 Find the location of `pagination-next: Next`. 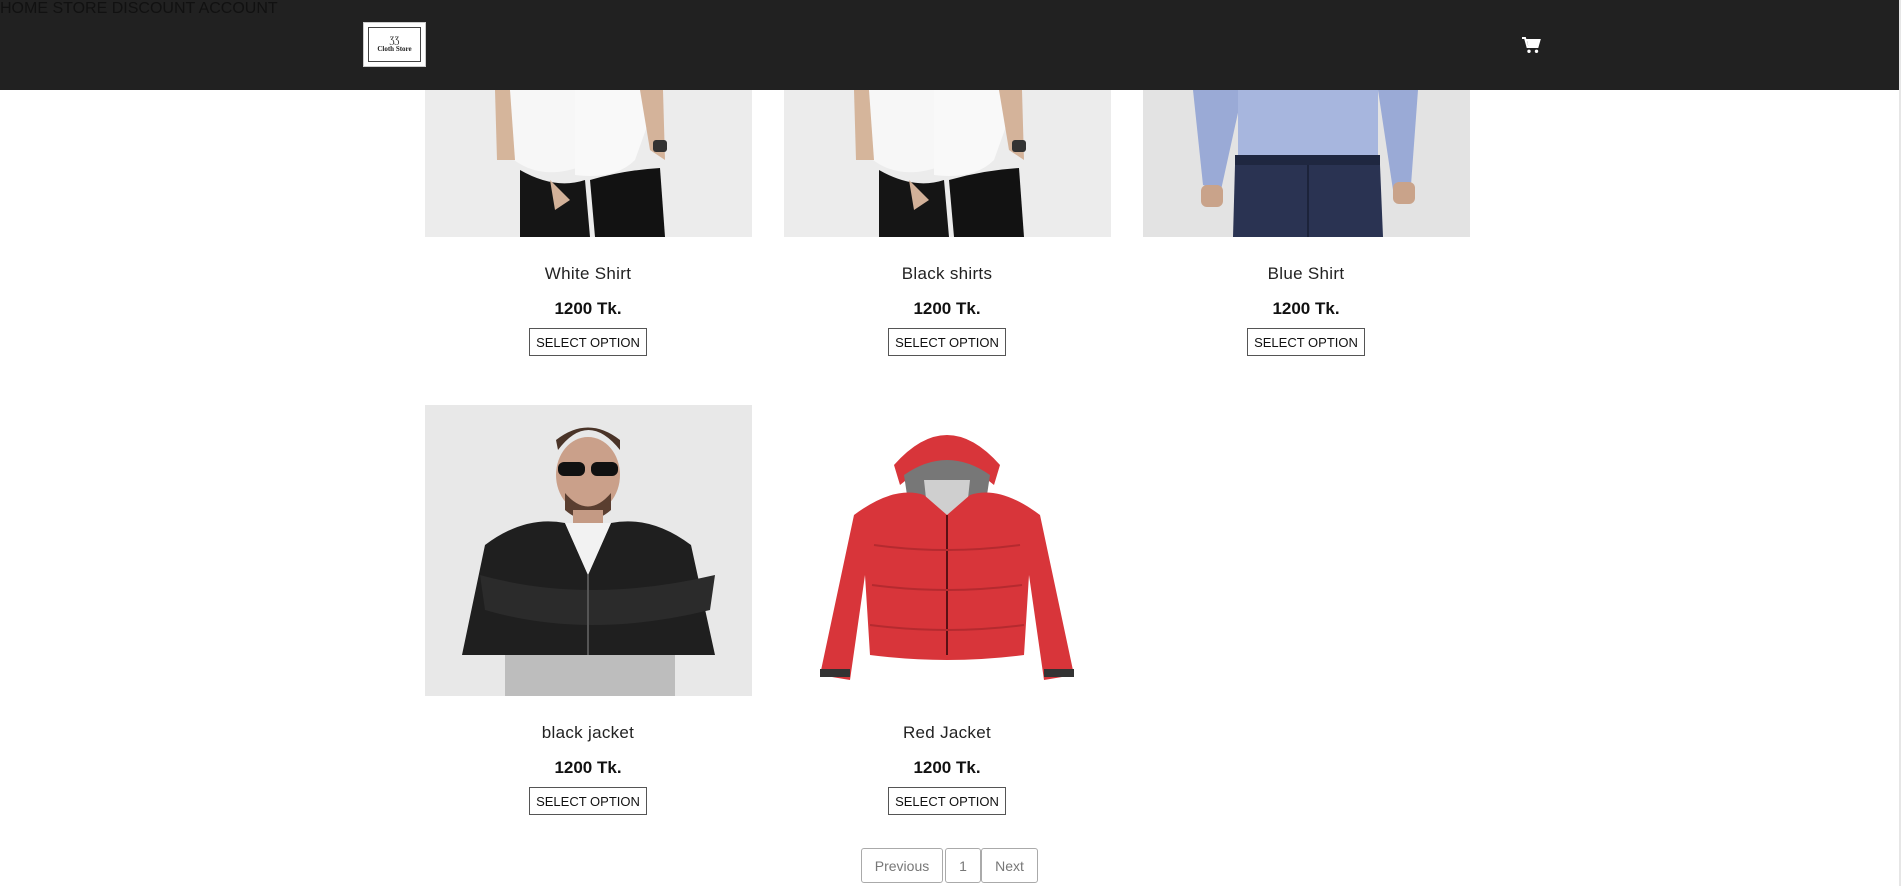

pagination-next: Next is located at coordinates (1009, 865).